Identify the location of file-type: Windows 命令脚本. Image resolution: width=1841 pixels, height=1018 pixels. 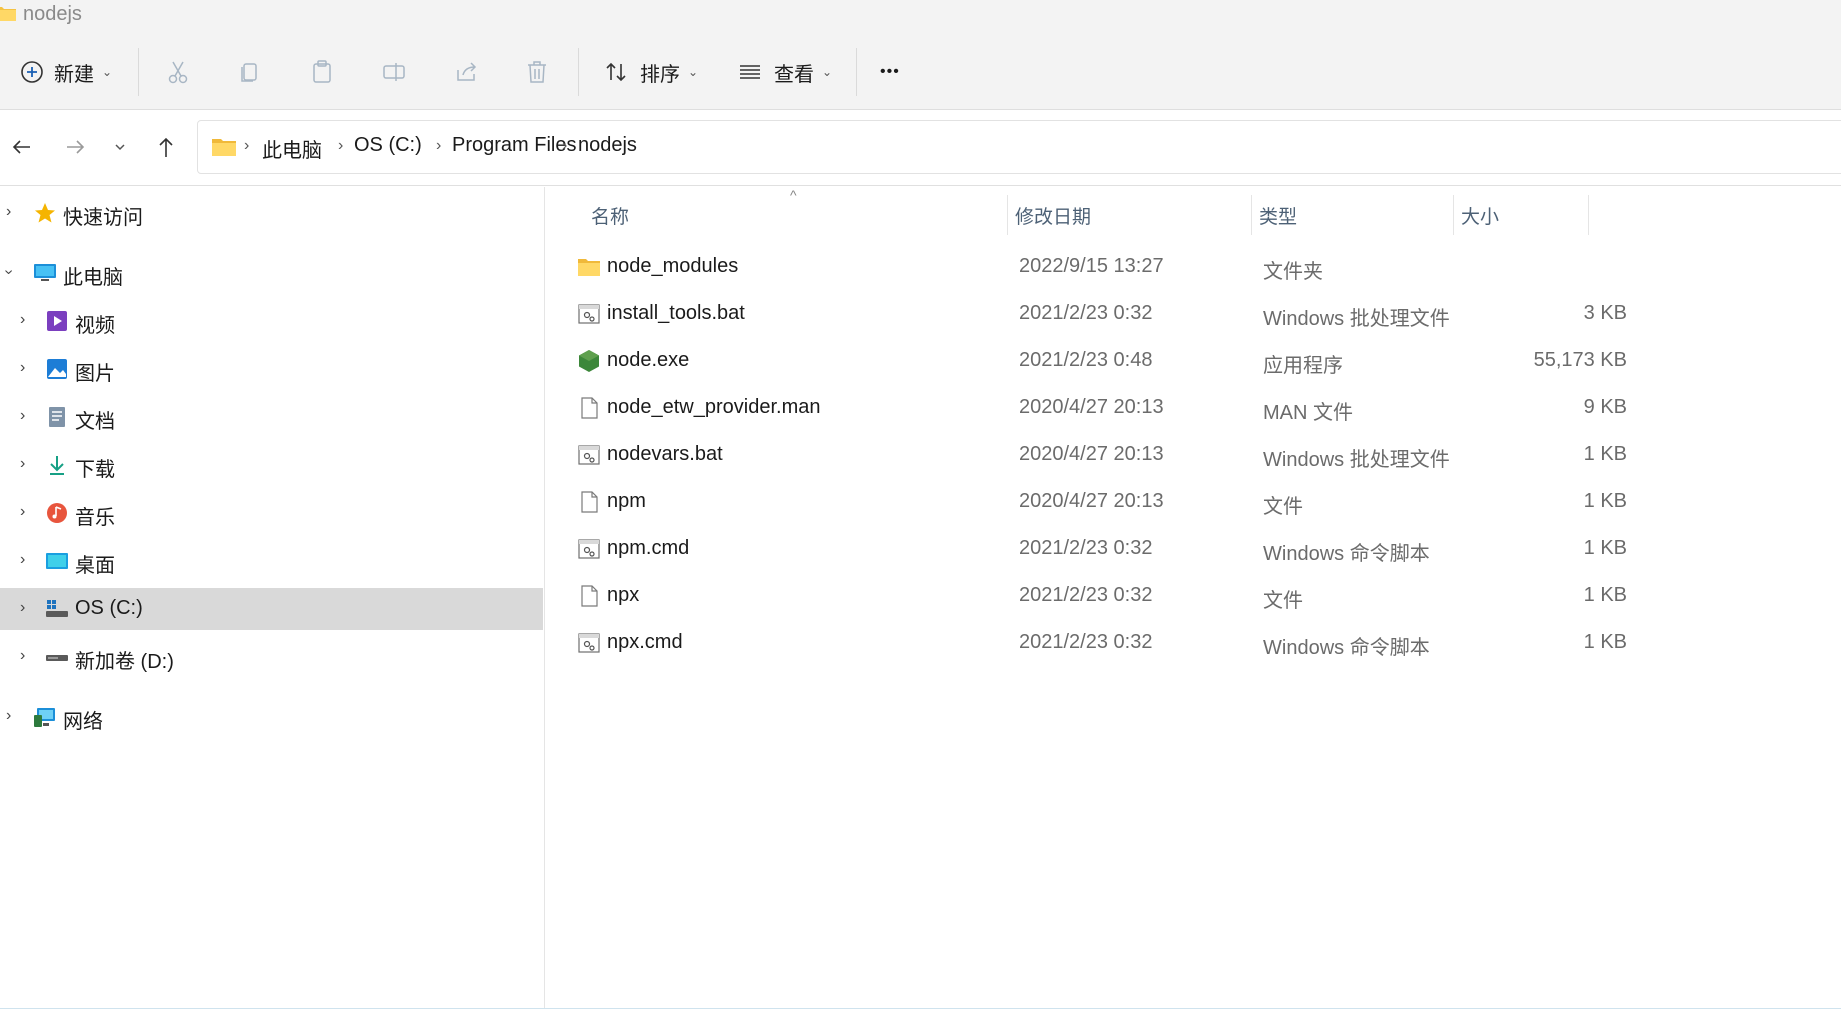
(1346, 648).